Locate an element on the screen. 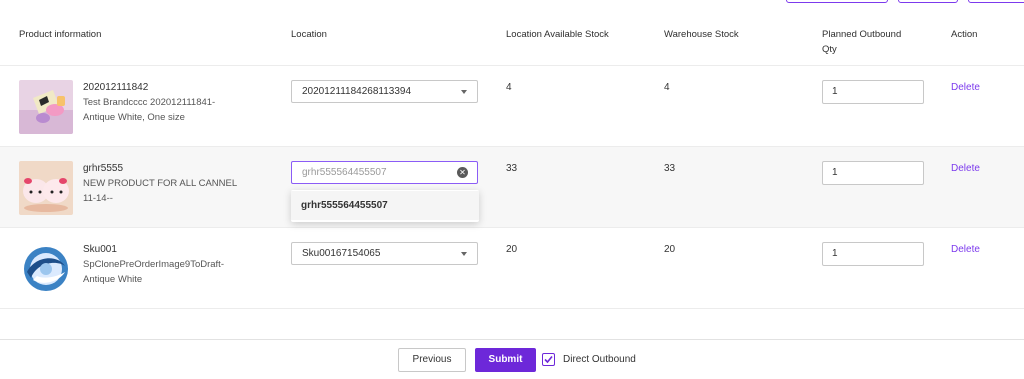 Image resolution: width=1024 pixels, height=379 pixels. header-location-stock: Location Available Stock is located at coordinates (557, 34).